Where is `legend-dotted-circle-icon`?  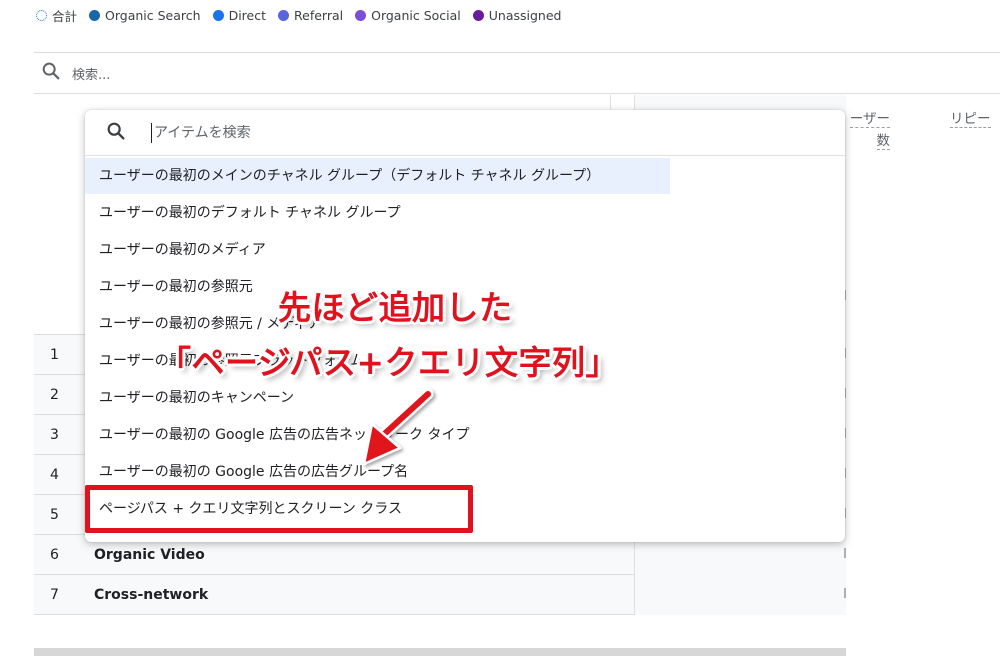
legend-dotted-circle-icon is located at coordinates (41, 15).